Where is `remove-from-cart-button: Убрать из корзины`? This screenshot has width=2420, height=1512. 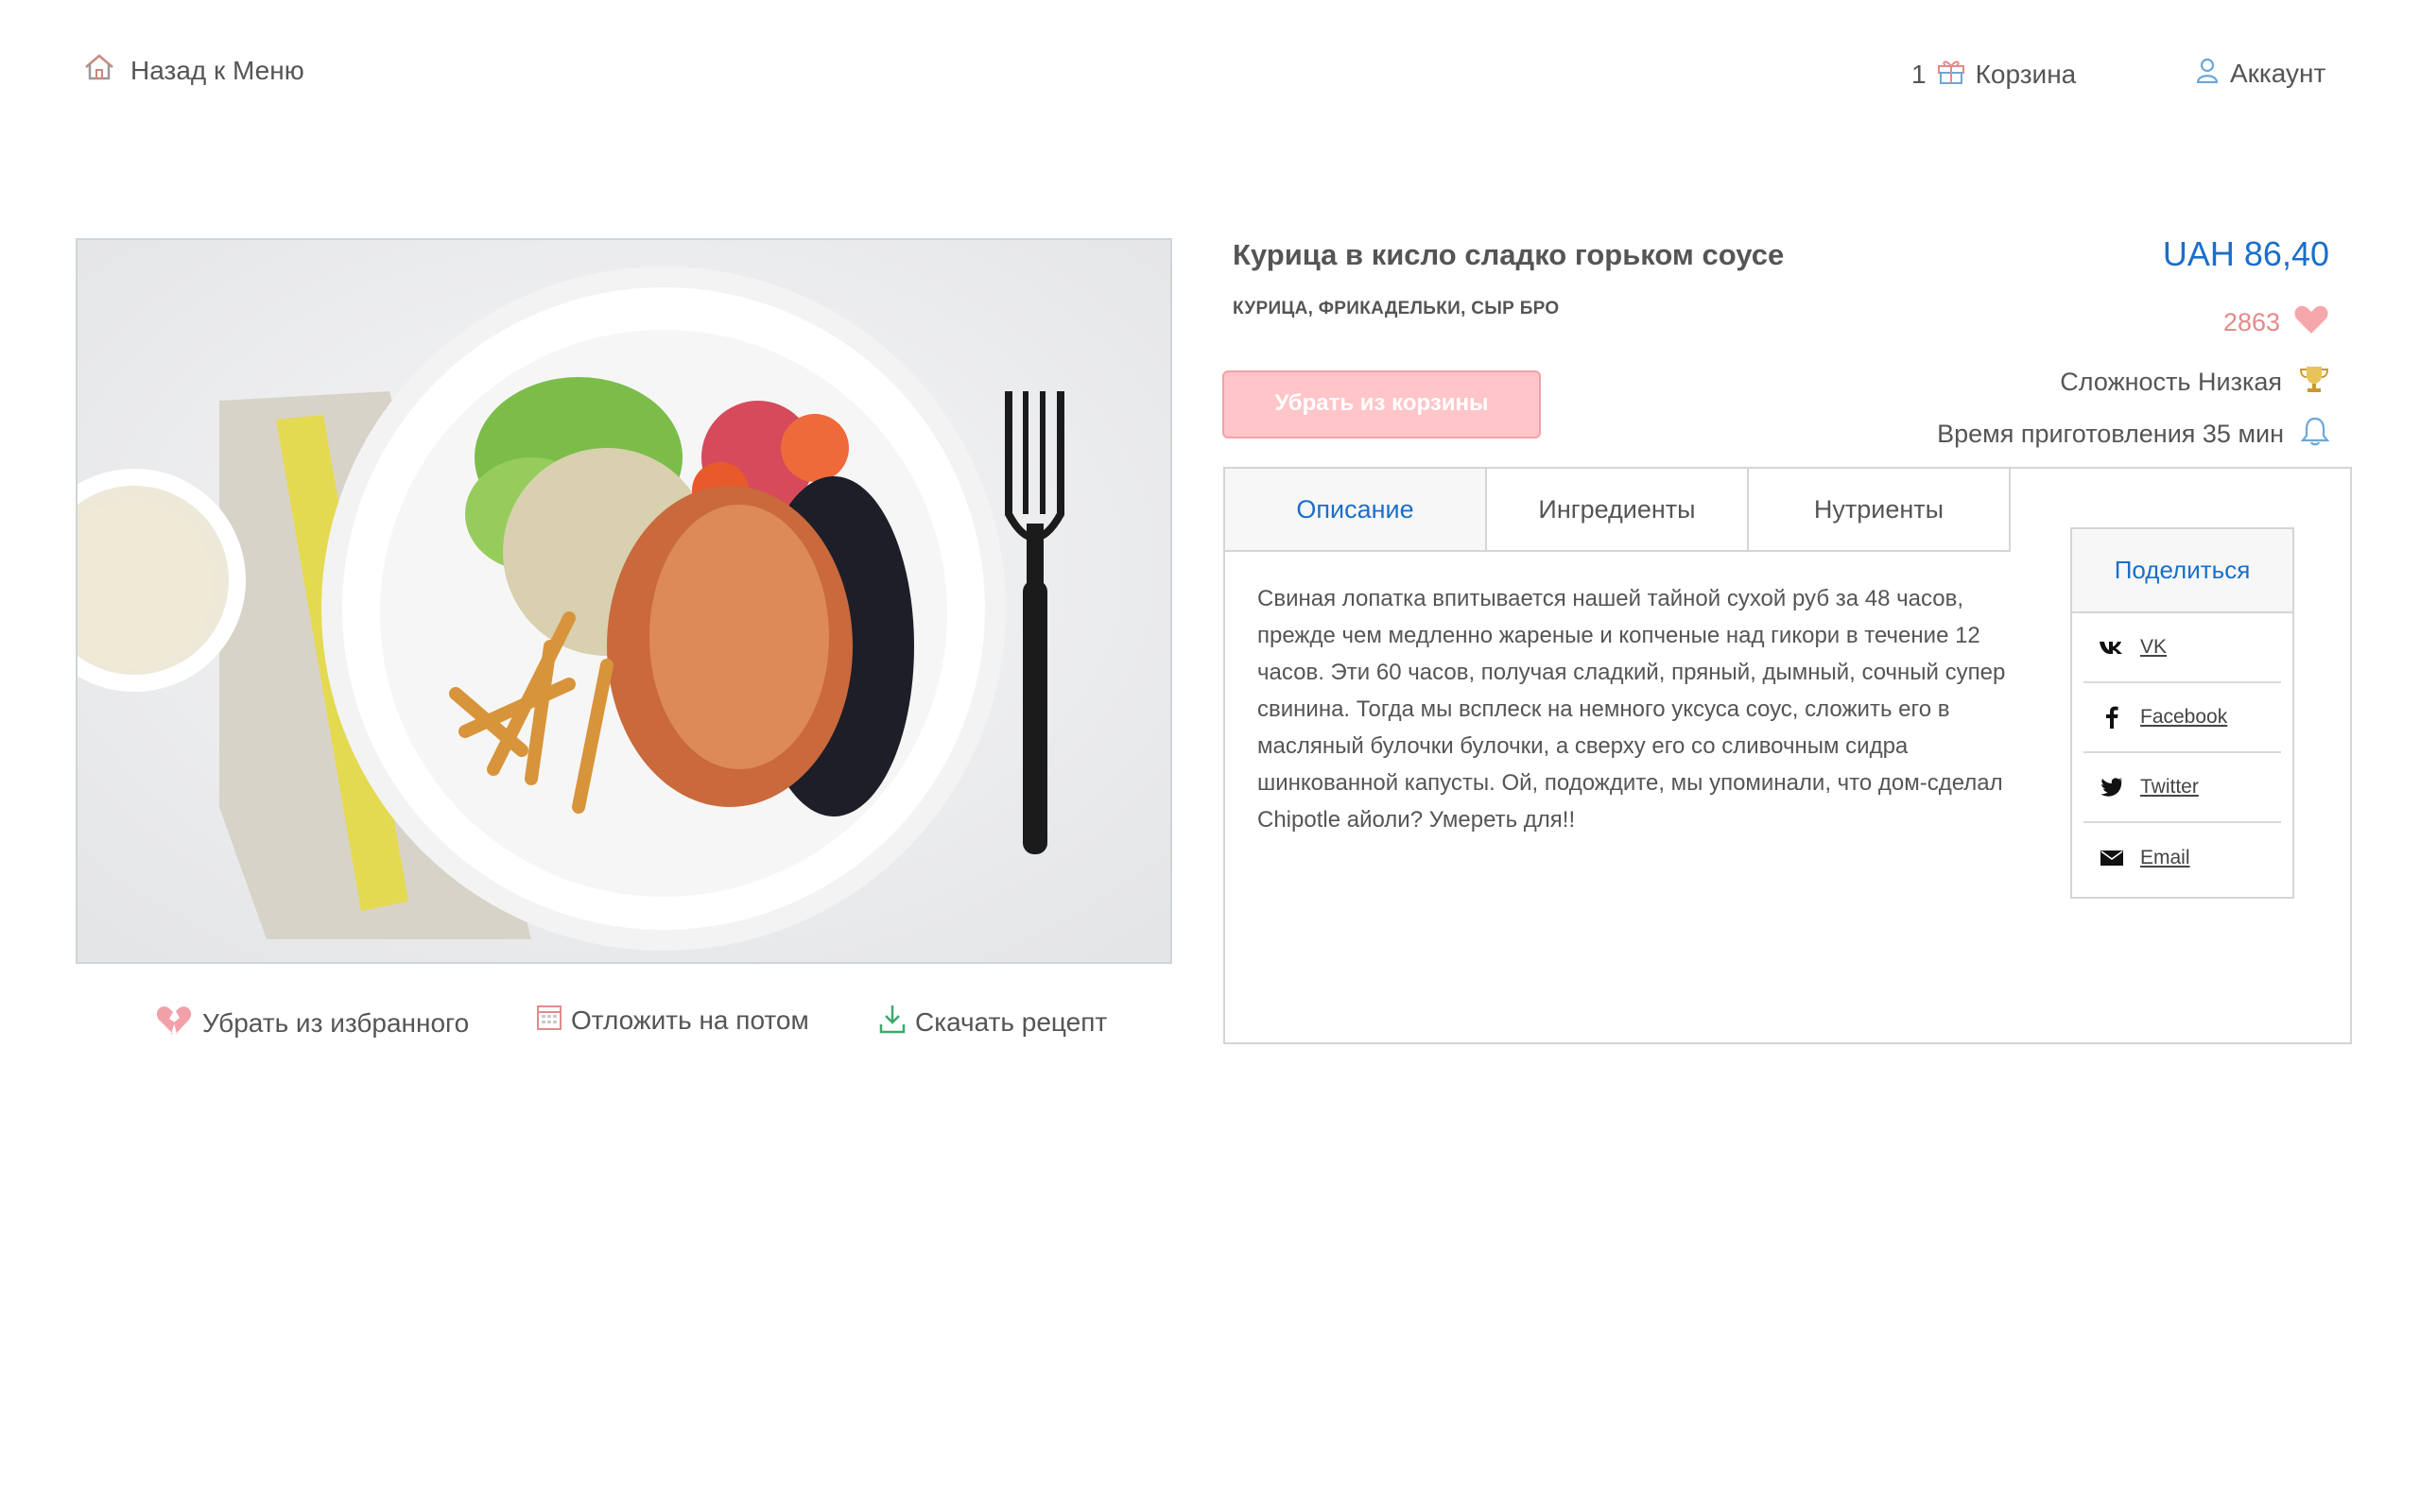 remove-from-cart-button: Убрать из корзины is located at coordinates (1381, 404).